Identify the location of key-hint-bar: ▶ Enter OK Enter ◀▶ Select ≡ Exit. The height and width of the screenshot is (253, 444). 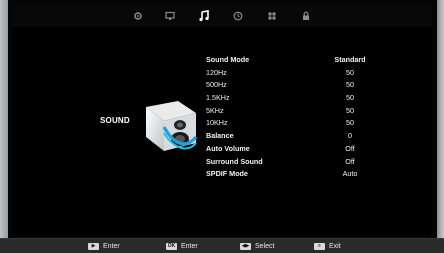
(222, 245).